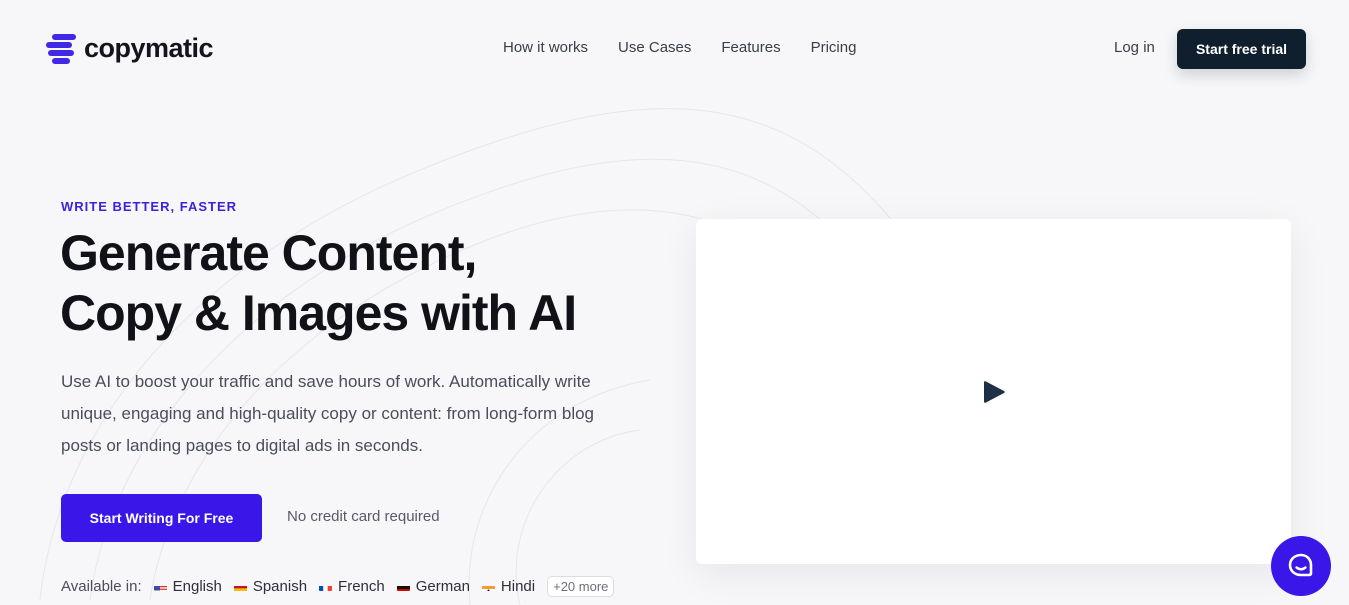  I want to click on play-icon, so click(995, 392).